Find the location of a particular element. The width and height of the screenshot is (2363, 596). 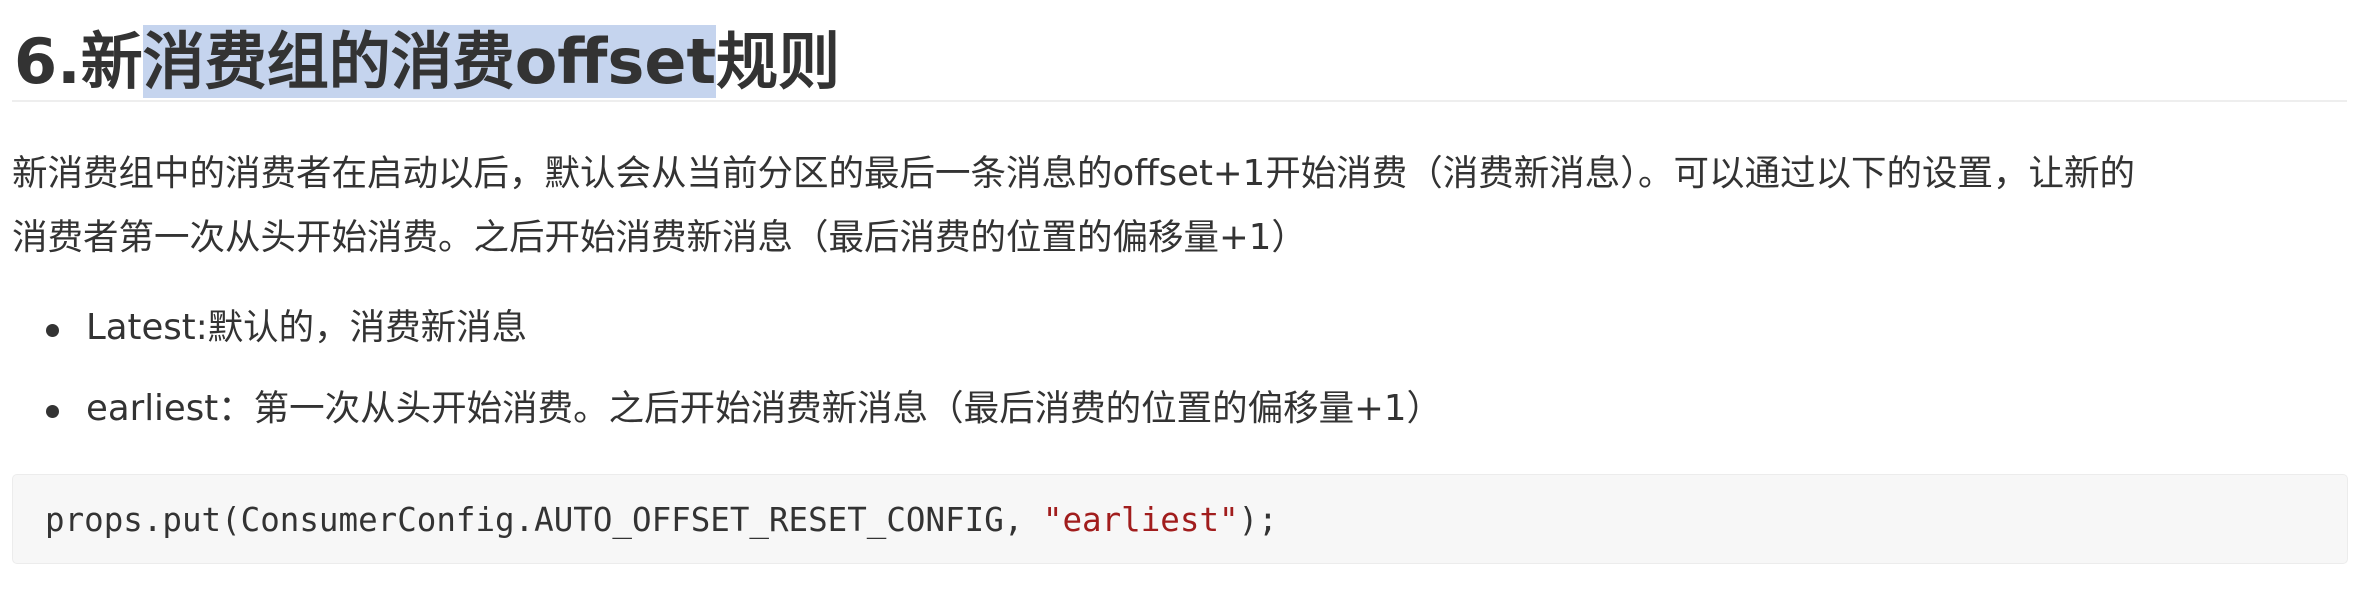

code-string-literal: "earliest" is located at coordinates (1140, 520).